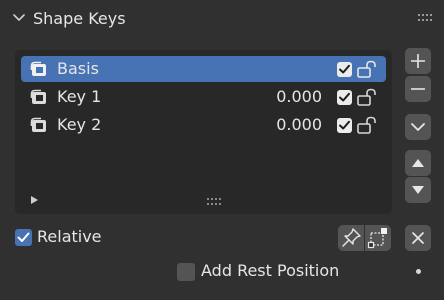  I want to click on filter-options-toggle-icon, so click(34, 200).